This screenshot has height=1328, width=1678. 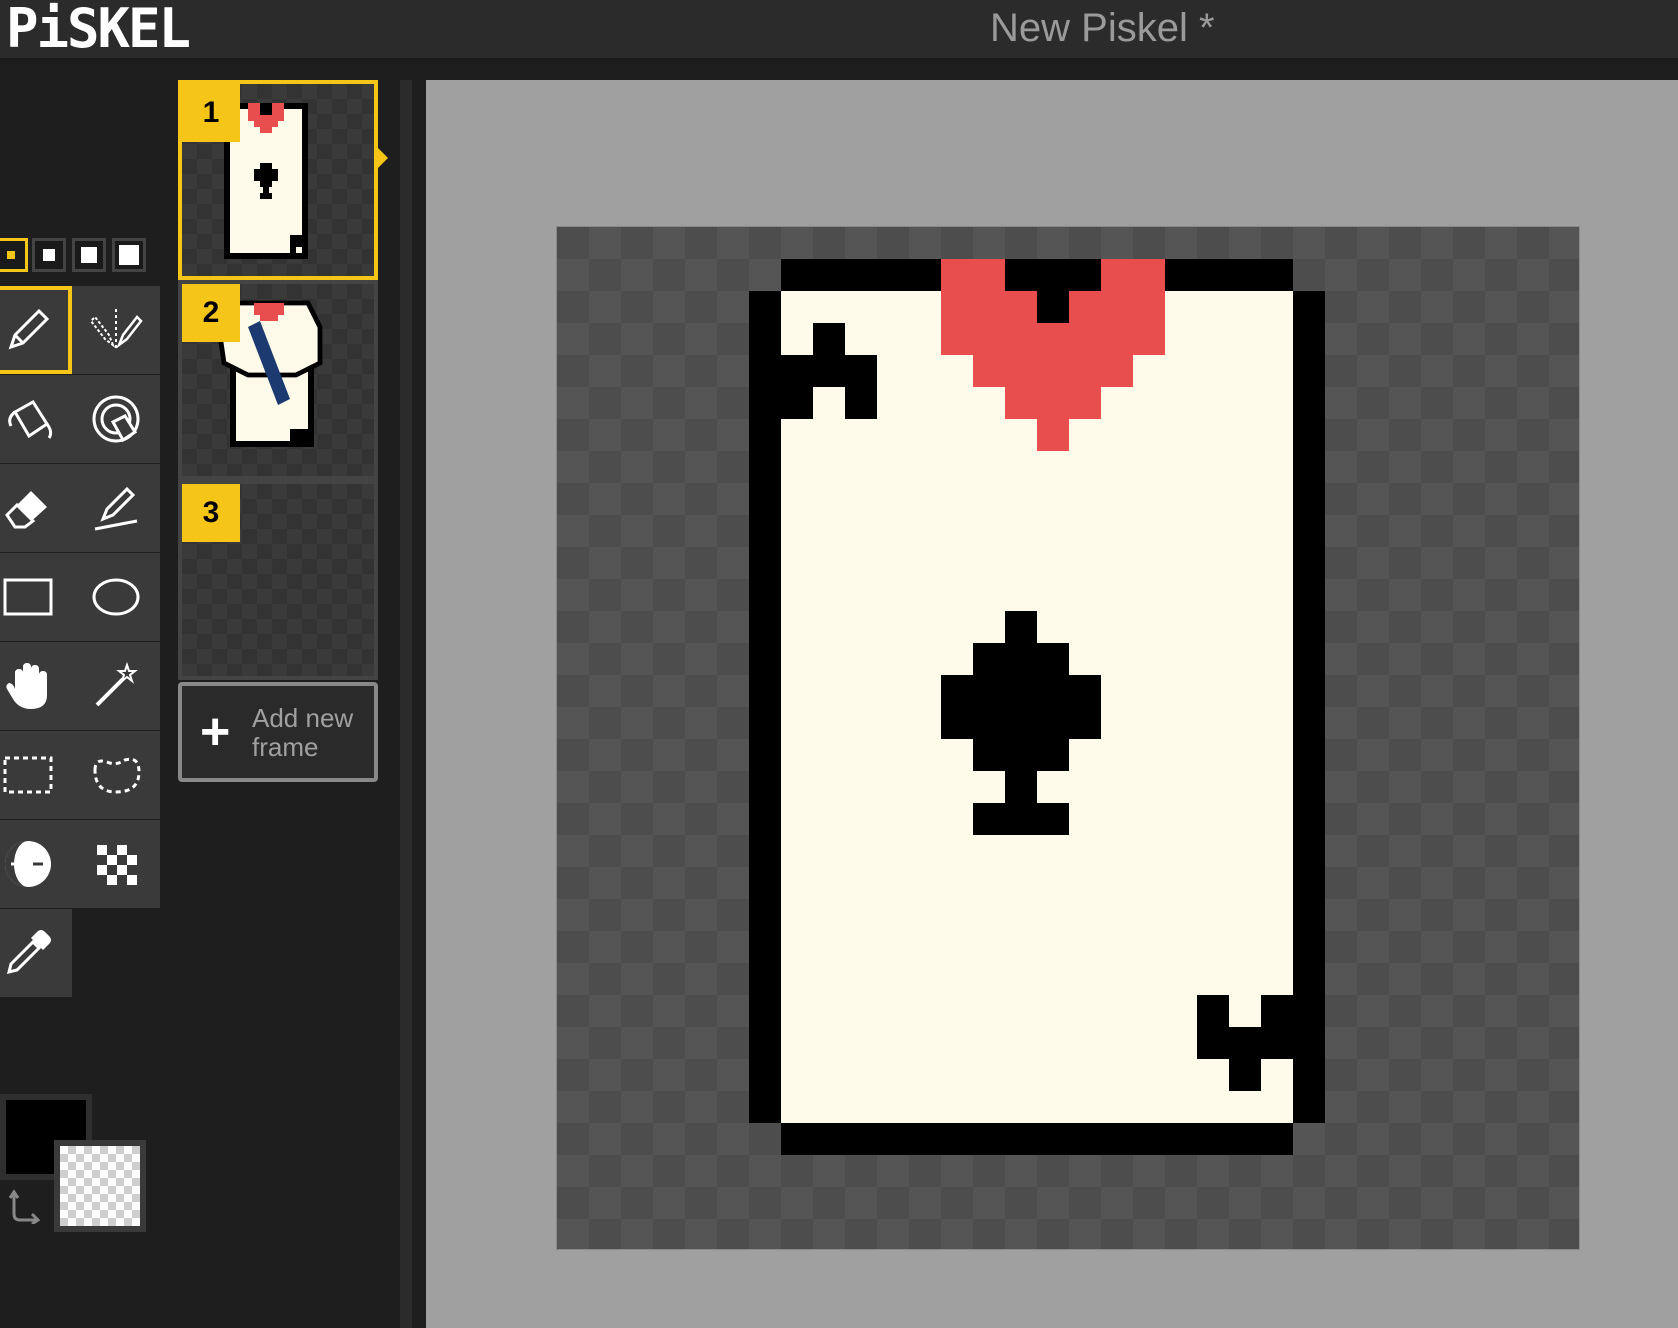 I want to click on frame-tile: 2, so click(x=278, y=380).